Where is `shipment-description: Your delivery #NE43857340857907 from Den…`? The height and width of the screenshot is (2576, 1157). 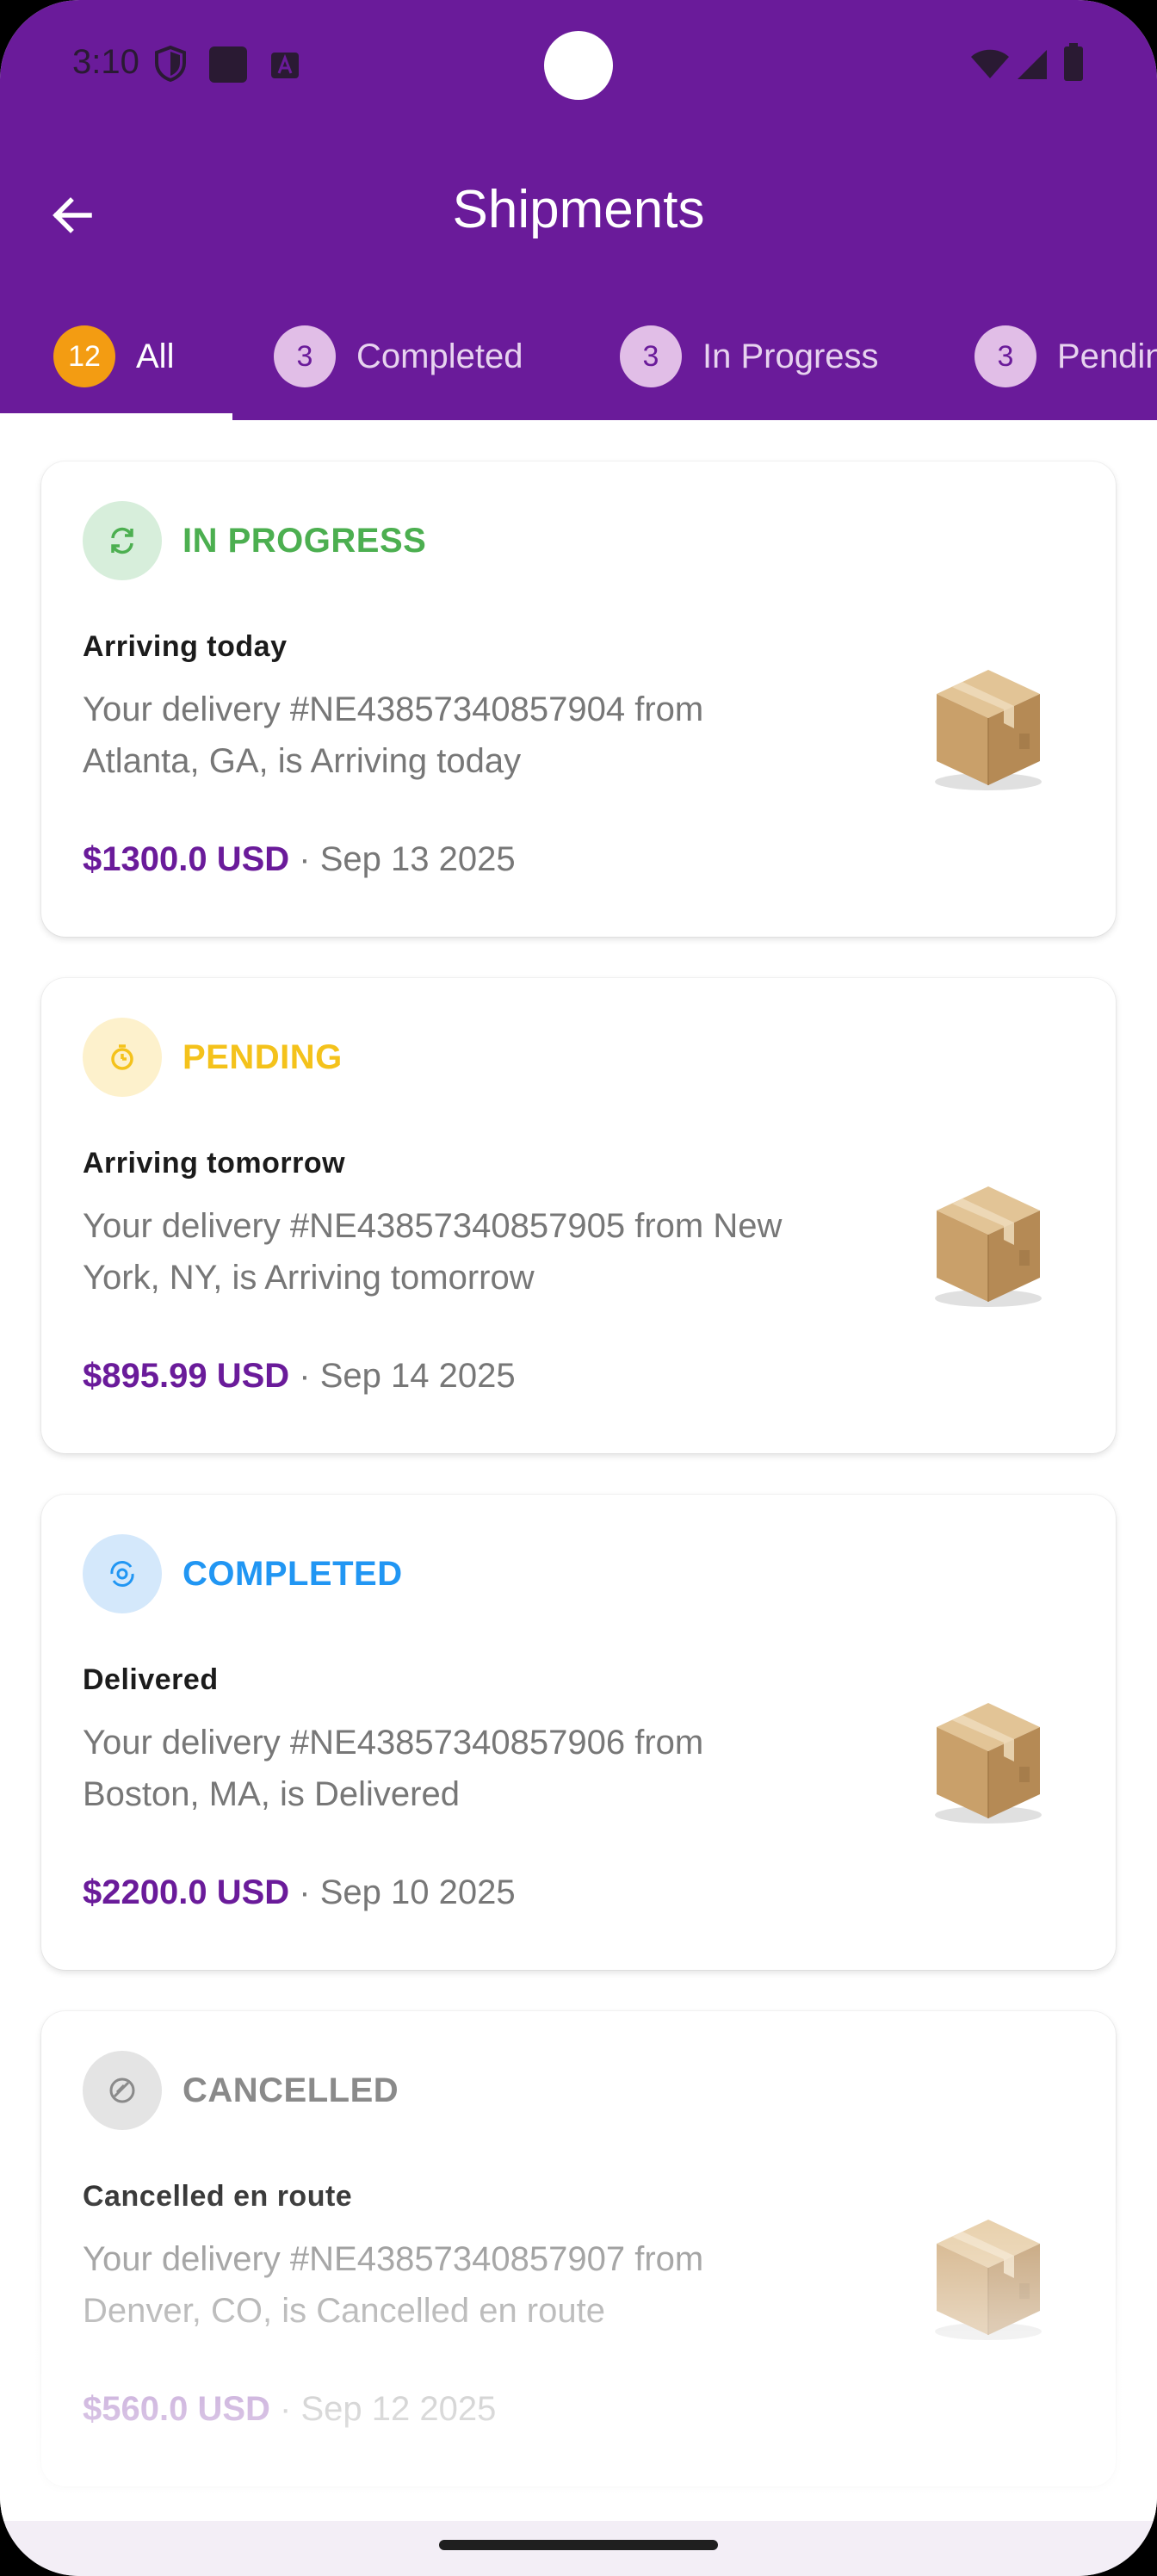 shipment-description: Your delivery #NE43857340857907 from Den… is located at coordinates (393, 2285).